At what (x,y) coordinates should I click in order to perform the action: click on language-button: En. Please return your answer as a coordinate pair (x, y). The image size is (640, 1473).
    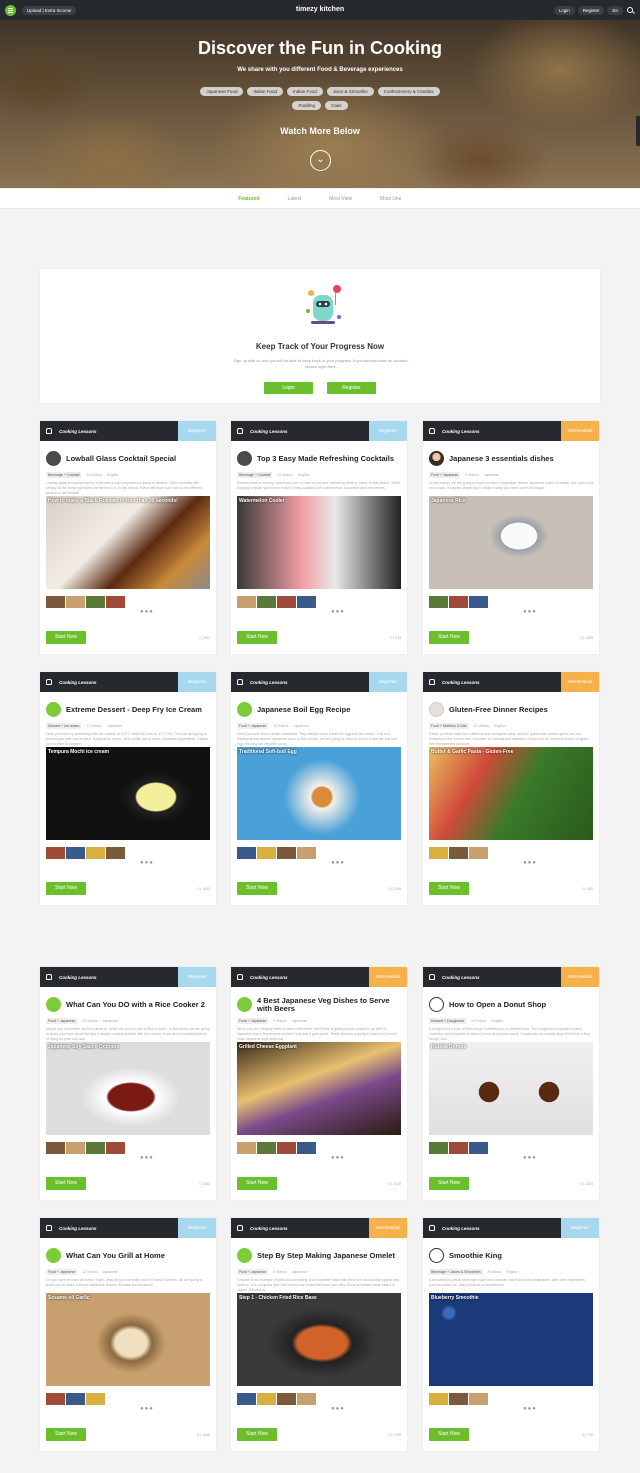
    Looking at the image, I should click on (615, 10).